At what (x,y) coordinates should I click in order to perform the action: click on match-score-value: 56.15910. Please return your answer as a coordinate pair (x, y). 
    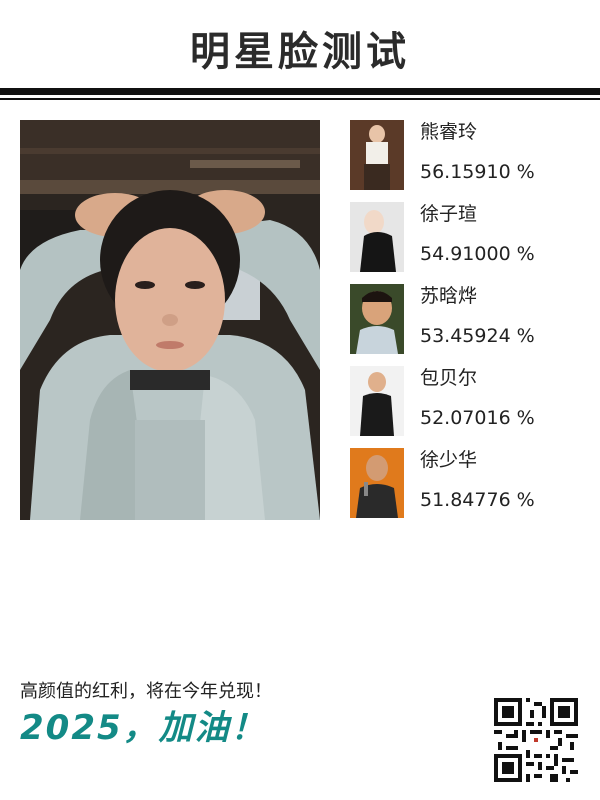
    Looking at the image, I should click on (465, 172).